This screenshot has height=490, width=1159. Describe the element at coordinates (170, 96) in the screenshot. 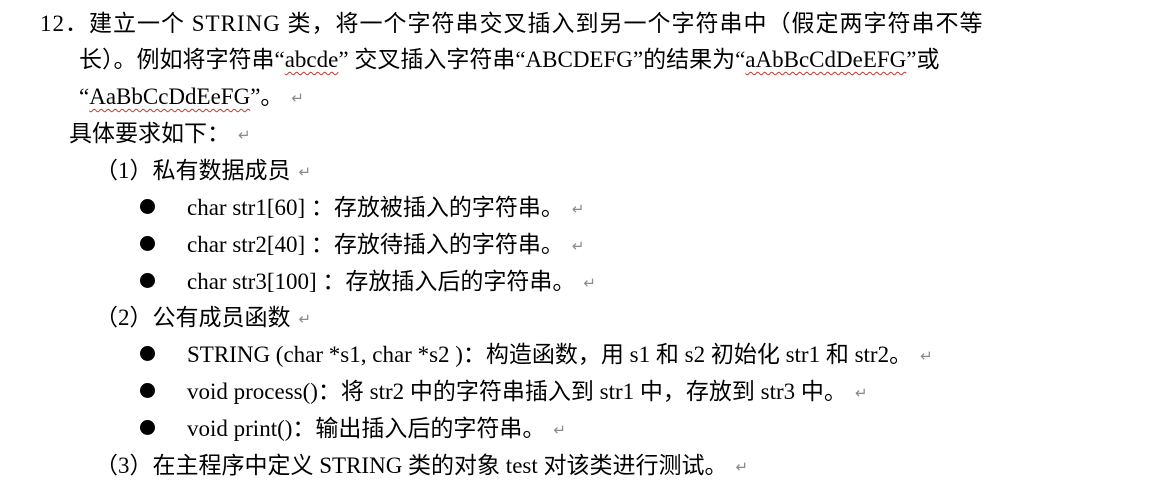

I see `example-result-string-2: AaBbCcDdEeFG` at that location.